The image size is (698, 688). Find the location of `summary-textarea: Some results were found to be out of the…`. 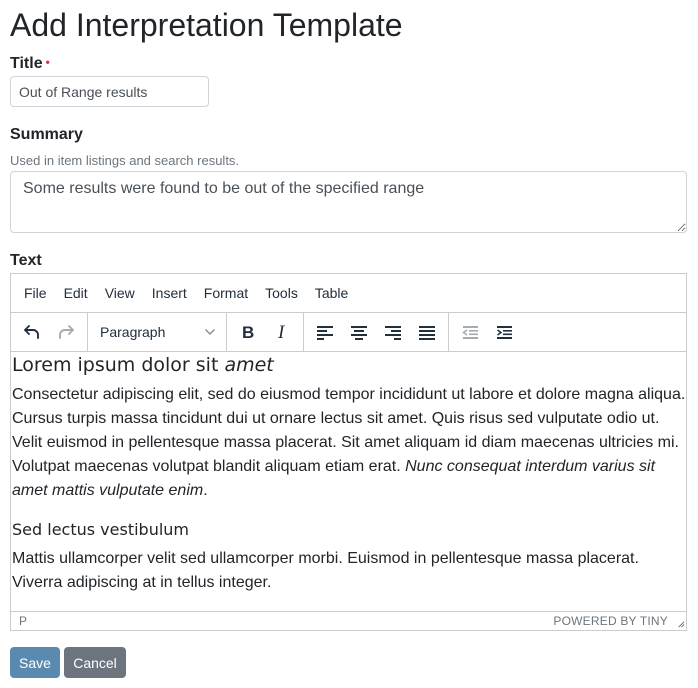

summary-textarea: Some results were found to be out of the… is located at coordinates (348, 202).